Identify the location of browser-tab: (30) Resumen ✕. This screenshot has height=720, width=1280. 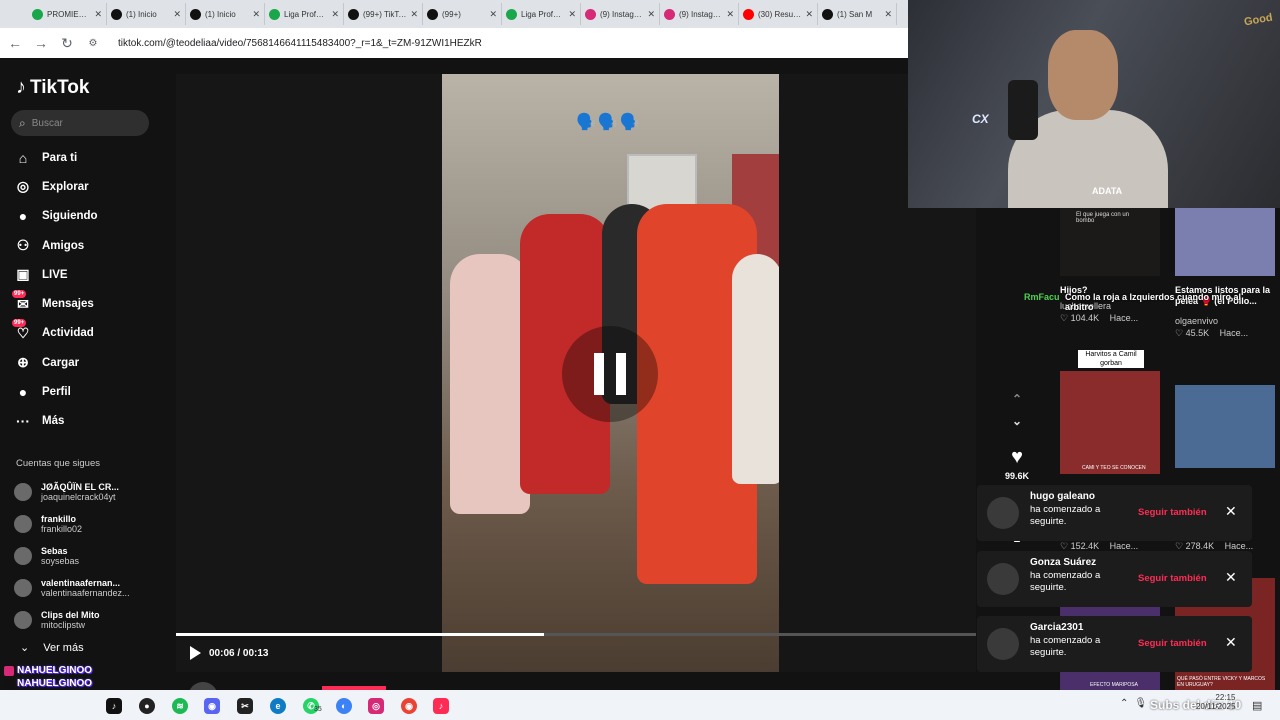
(778, 14).